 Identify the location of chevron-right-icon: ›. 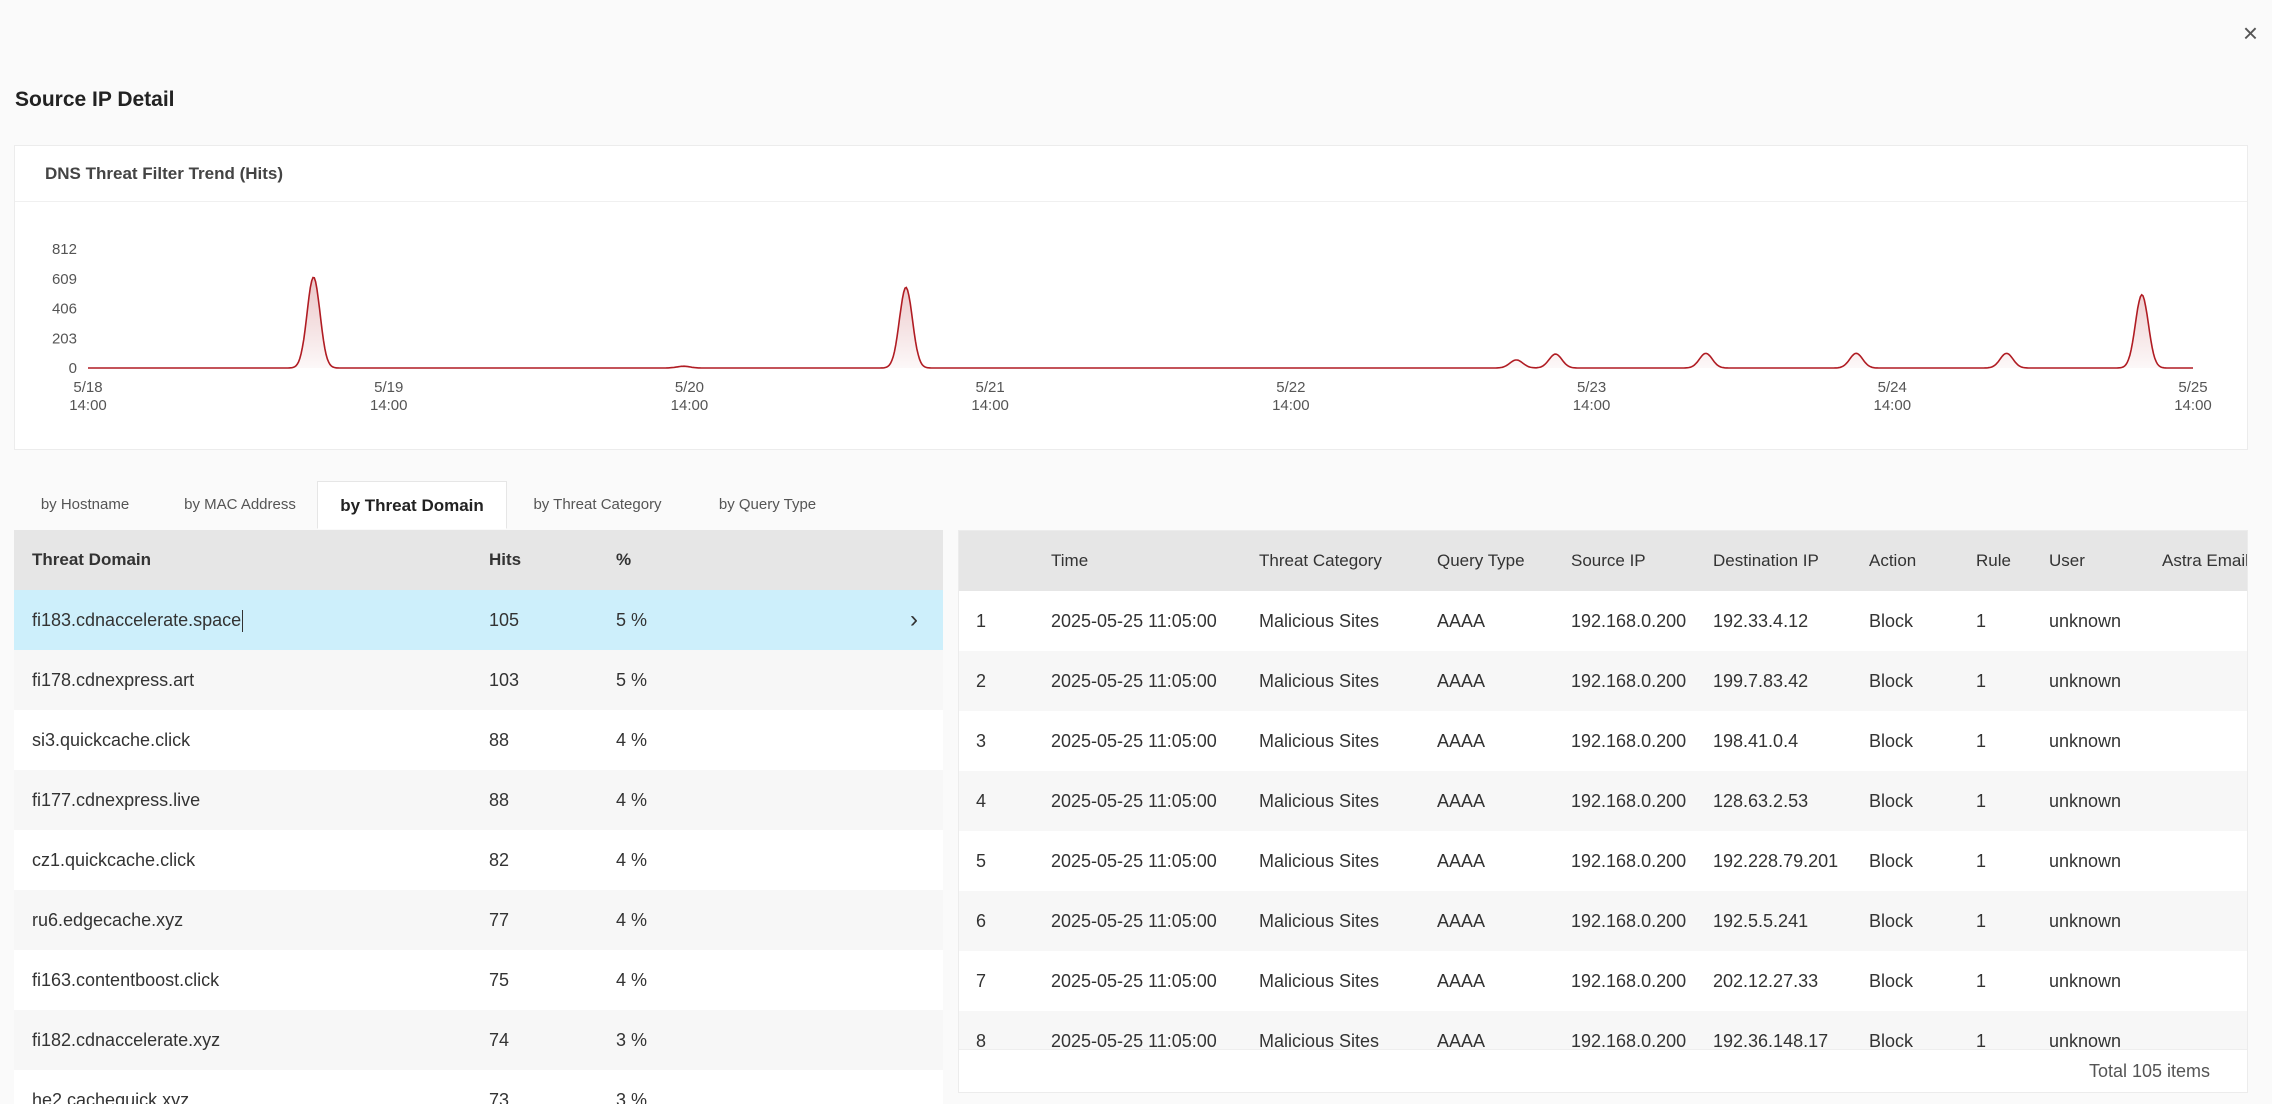
(914, 620).